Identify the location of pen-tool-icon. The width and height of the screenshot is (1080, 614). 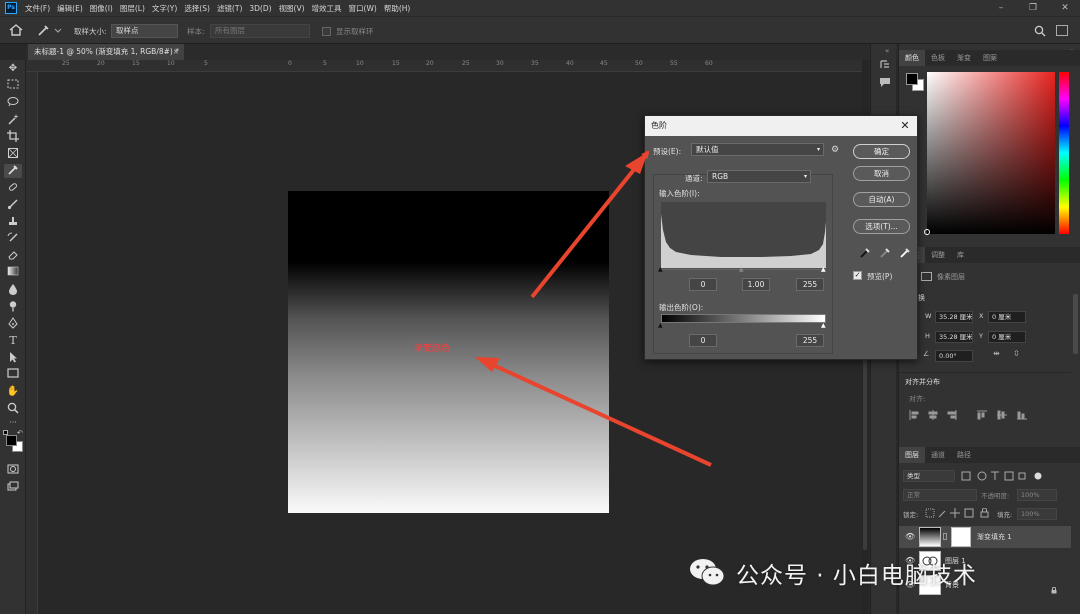
(13, 324).